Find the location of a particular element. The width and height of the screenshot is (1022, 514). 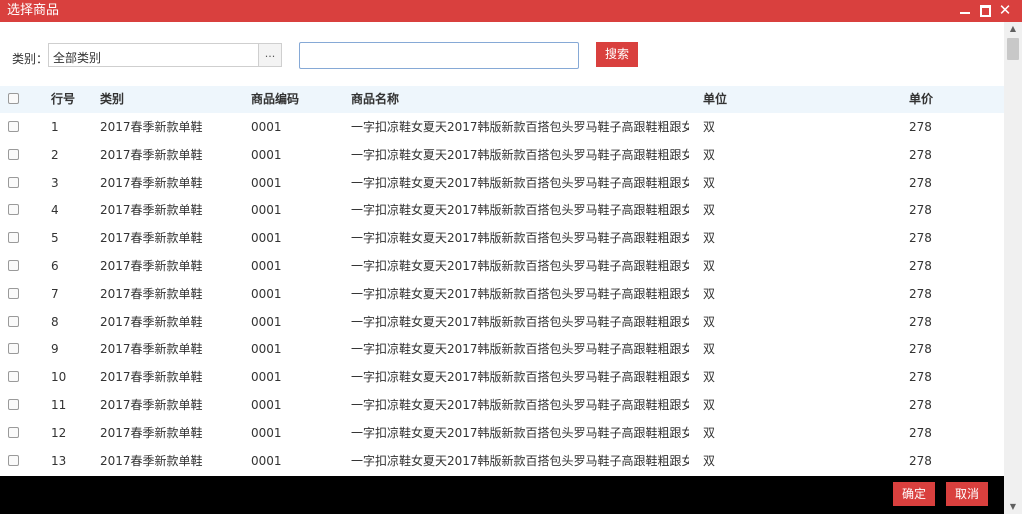

select-all-checkbox is located at coordinates (13, 97).